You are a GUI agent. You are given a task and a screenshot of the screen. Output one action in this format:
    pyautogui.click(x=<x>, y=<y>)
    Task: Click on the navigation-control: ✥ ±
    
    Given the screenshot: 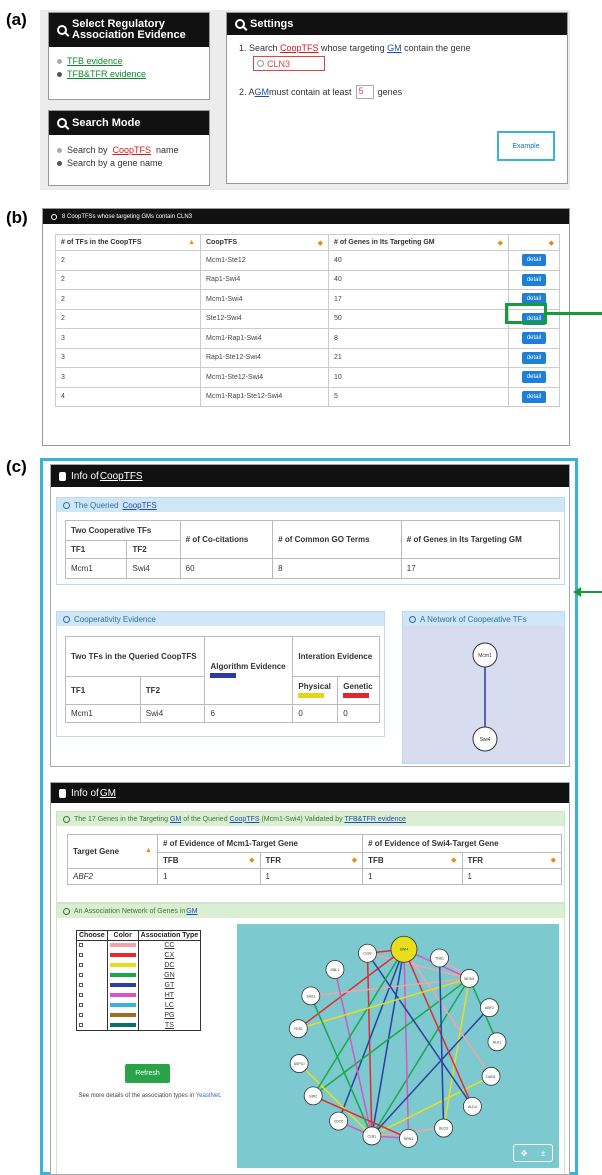 What is the action you would take?
    pyautogui.click(x=533, y=1153)
    